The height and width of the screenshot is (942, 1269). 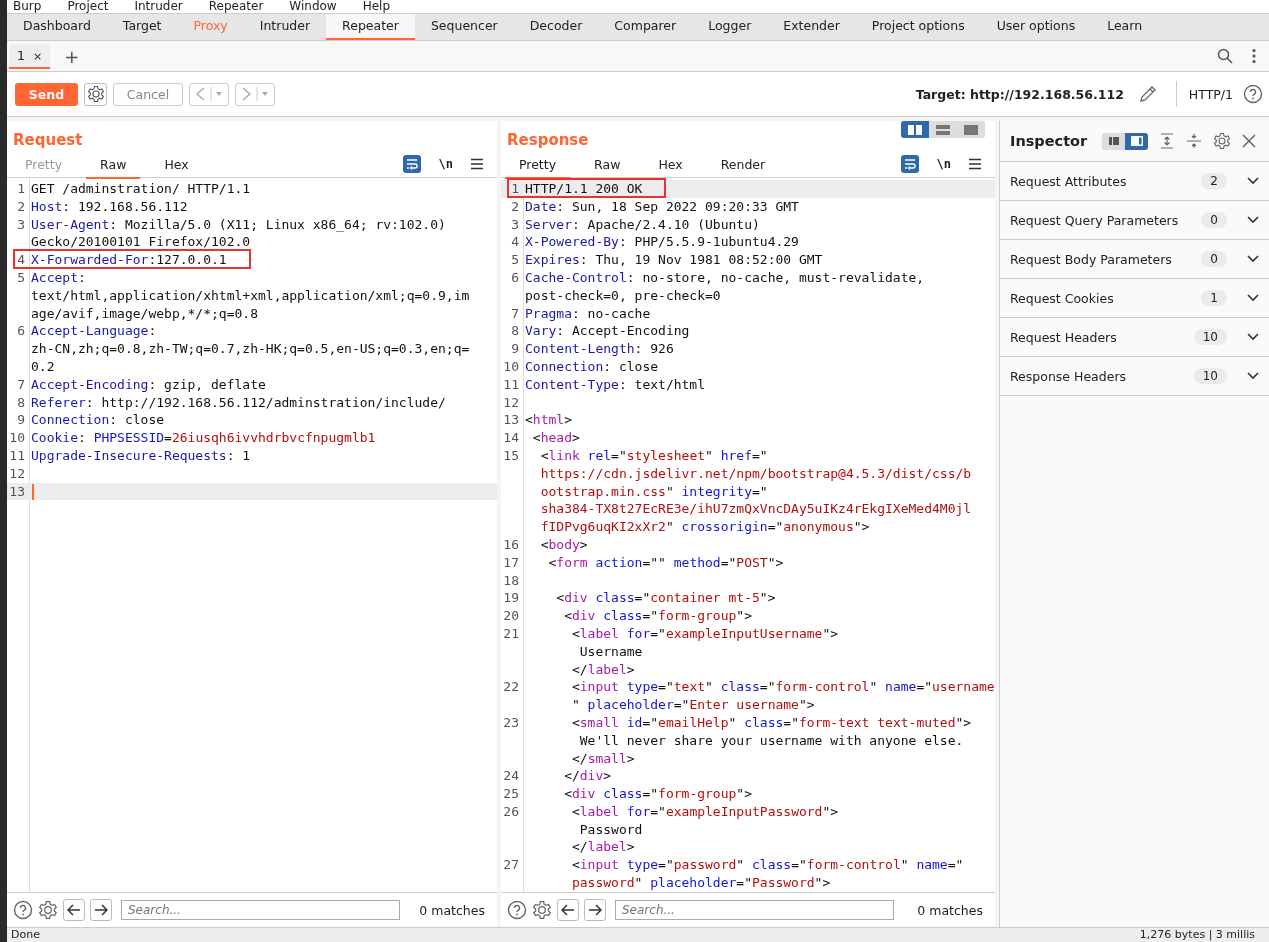 What do you see at coordinates (313, 6) in the screenshot?
I see `menu-item: Window` at bounding box center [313, 6].